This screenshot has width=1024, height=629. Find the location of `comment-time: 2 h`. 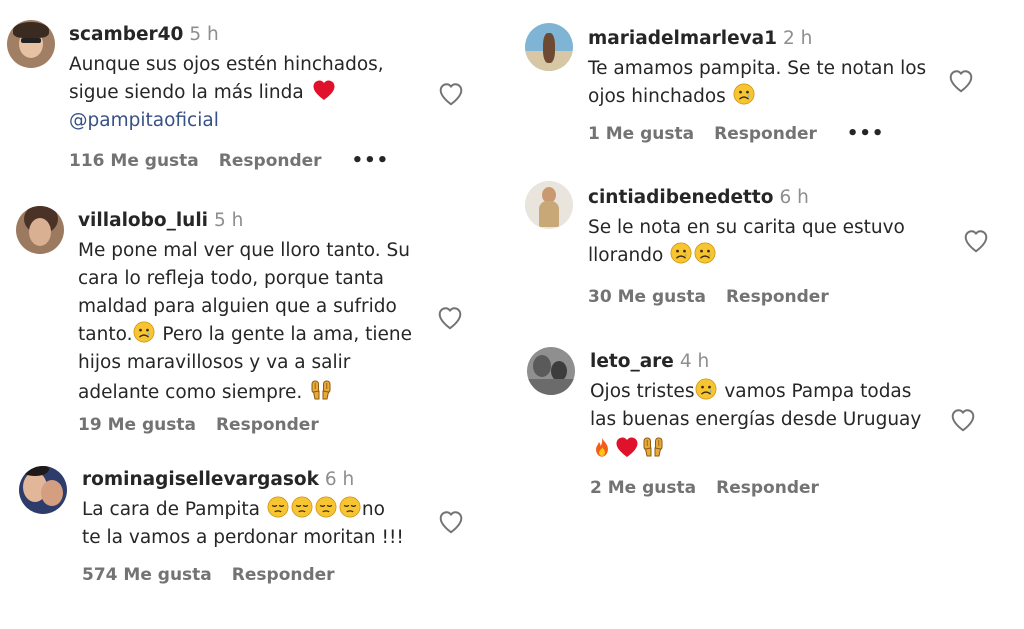

comment-time: 2 h is located at coordinates (798, 38).